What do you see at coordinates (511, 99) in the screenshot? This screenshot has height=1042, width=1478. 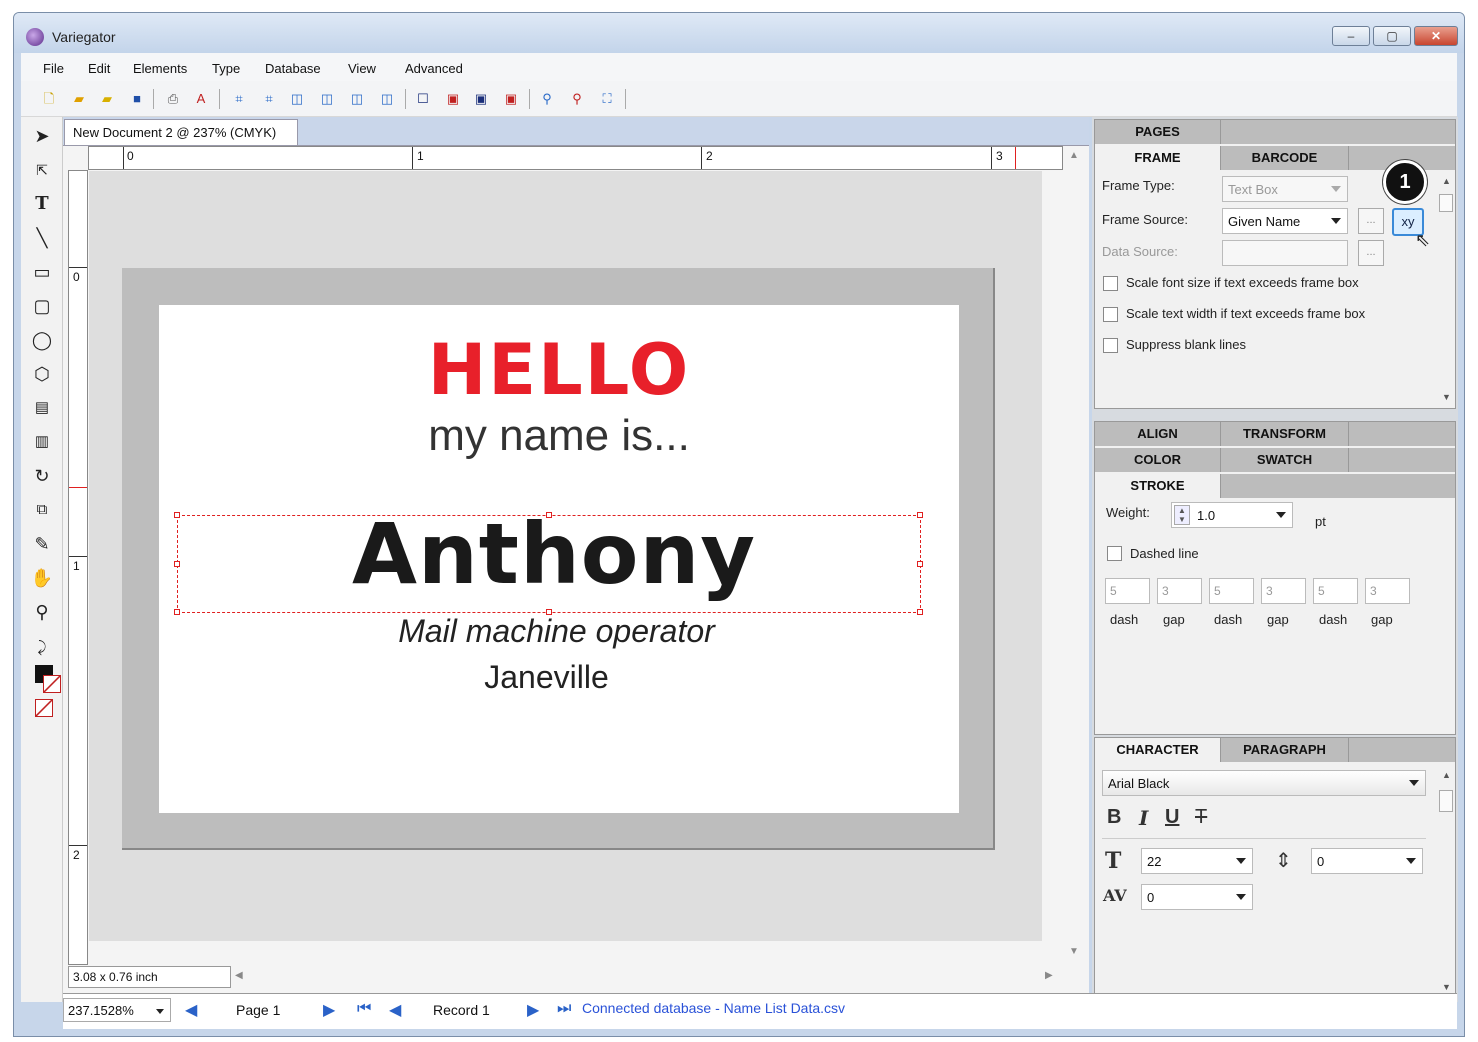 I see `frame-fill-icon: ▣` at bounding box center [511, 99].